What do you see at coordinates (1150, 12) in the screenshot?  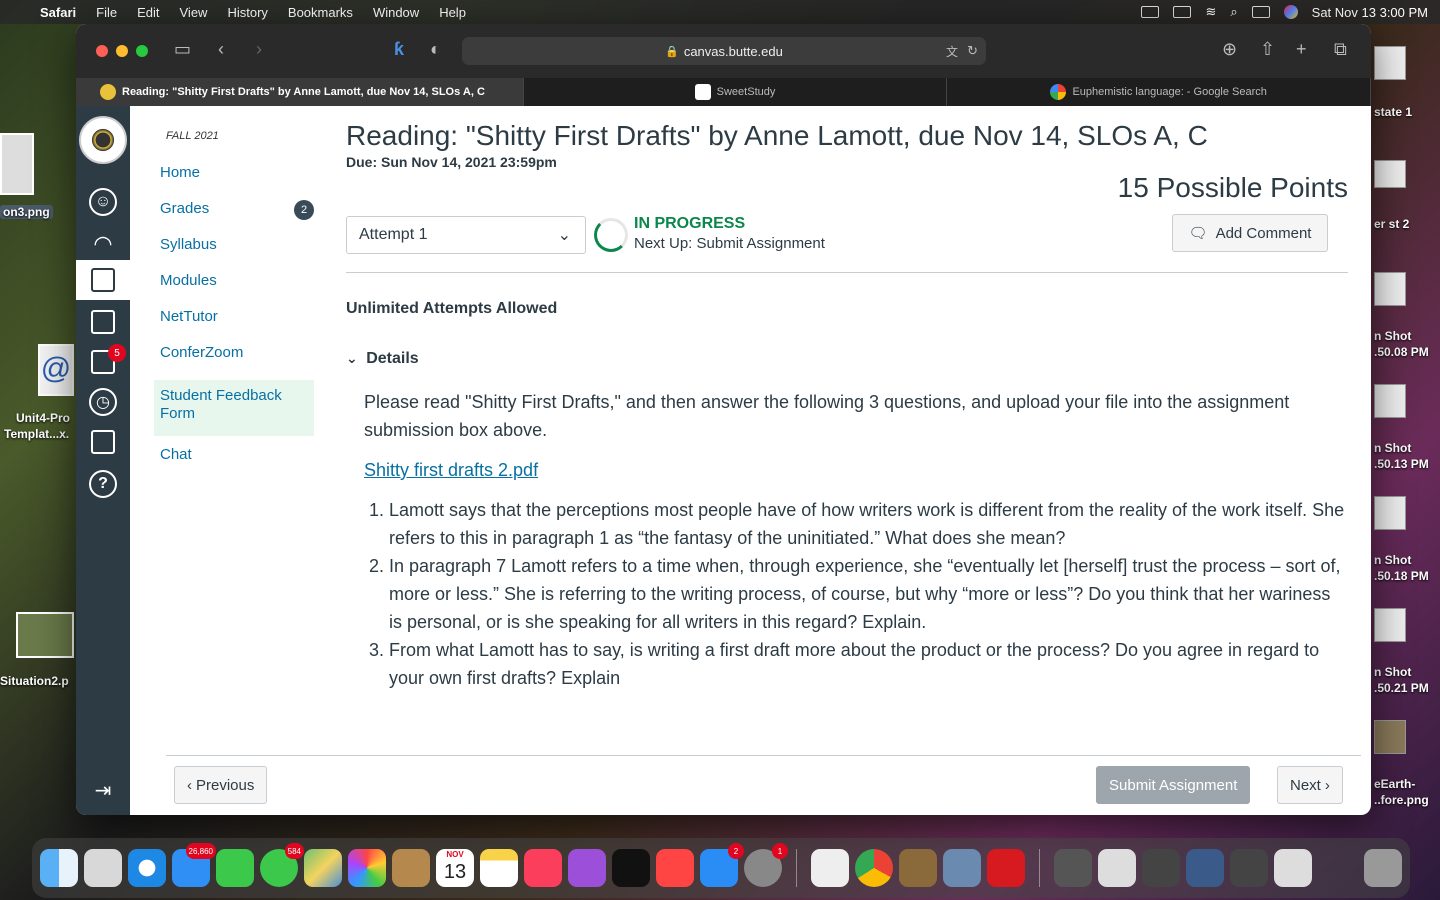 I see `display-icon` at bounding box center [1150, 12].